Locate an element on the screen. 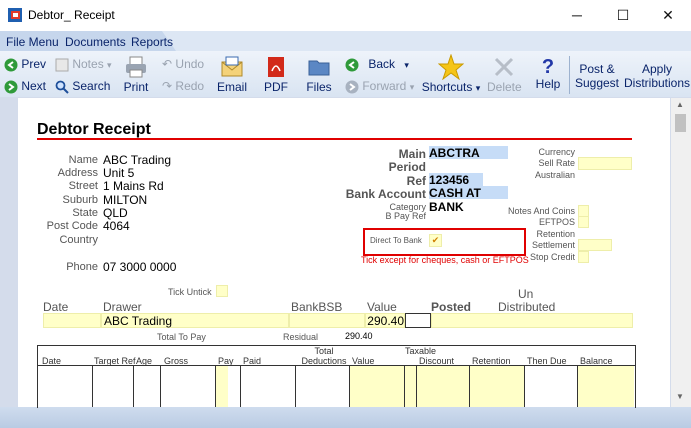  menu-reports: Reports is located at coordinates (152, 42).